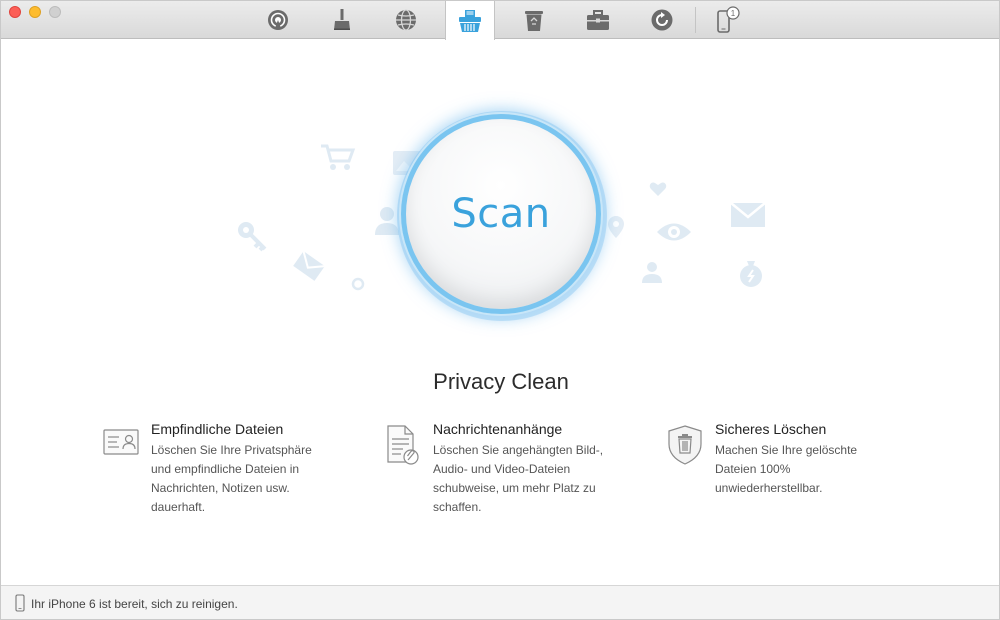 This screenshot has height=620, width=1000. I want to click on toolbar-internet-button, so click(406, 20).